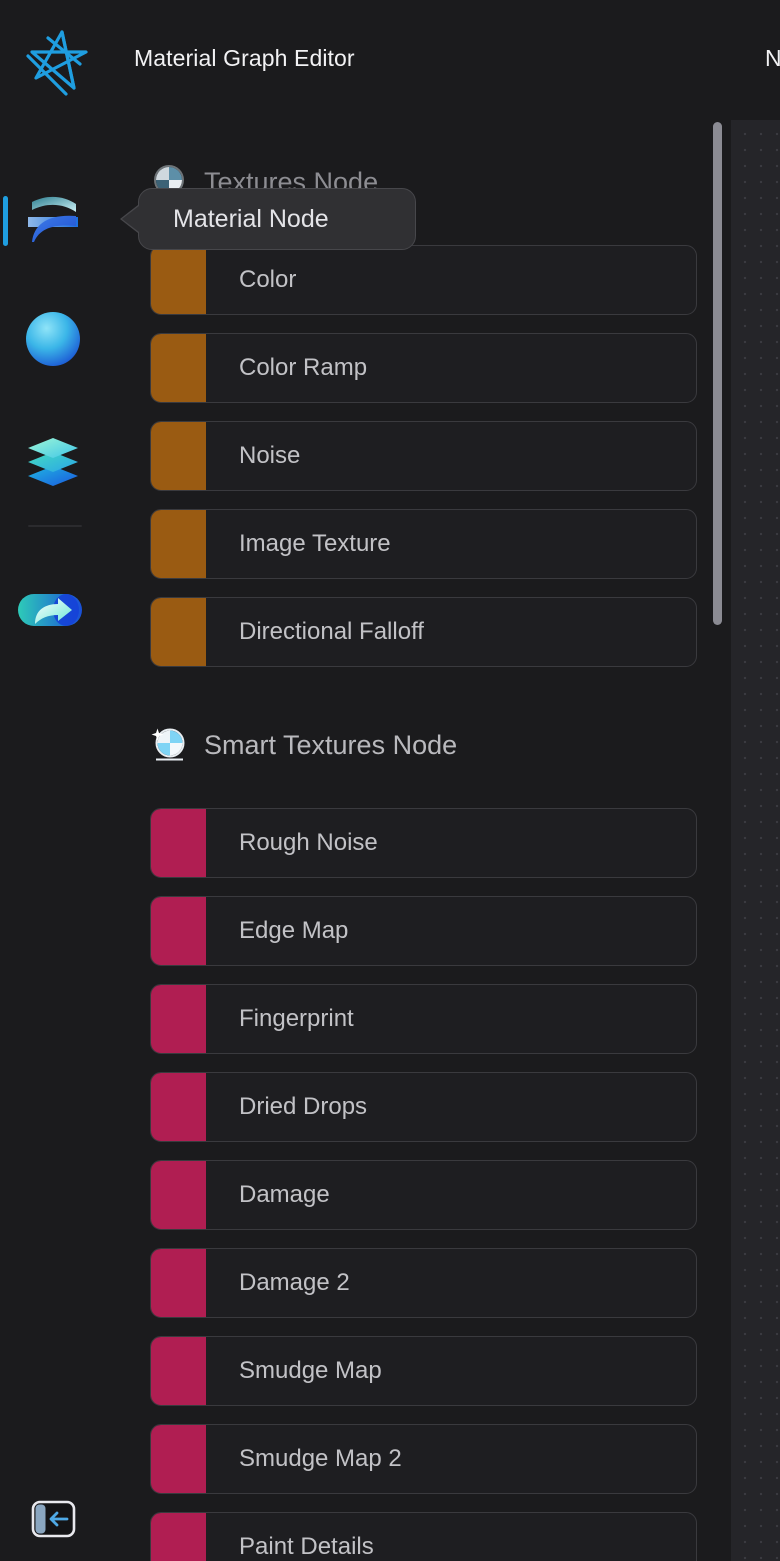  Describe the element at coordinates (310, 1370) in the screenshot. I see `node-item-label: Smudge Map` at that location.